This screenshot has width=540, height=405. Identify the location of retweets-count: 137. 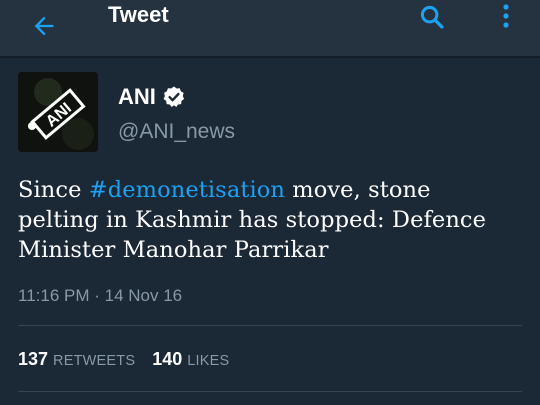
(33, 359).